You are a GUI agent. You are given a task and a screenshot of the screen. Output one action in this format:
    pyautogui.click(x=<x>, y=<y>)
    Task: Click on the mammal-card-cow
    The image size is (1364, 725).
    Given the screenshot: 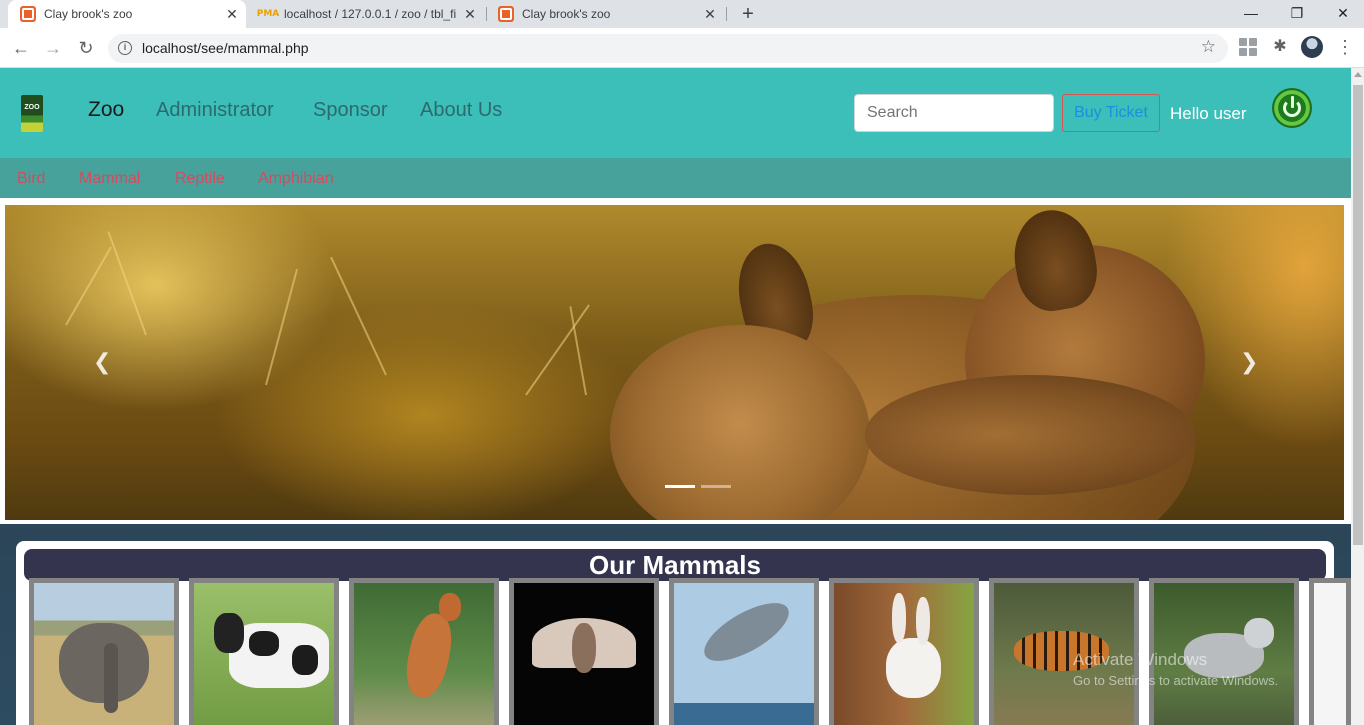 What is the action you would take?
    pyautogui.click(x=264, y=651)
    